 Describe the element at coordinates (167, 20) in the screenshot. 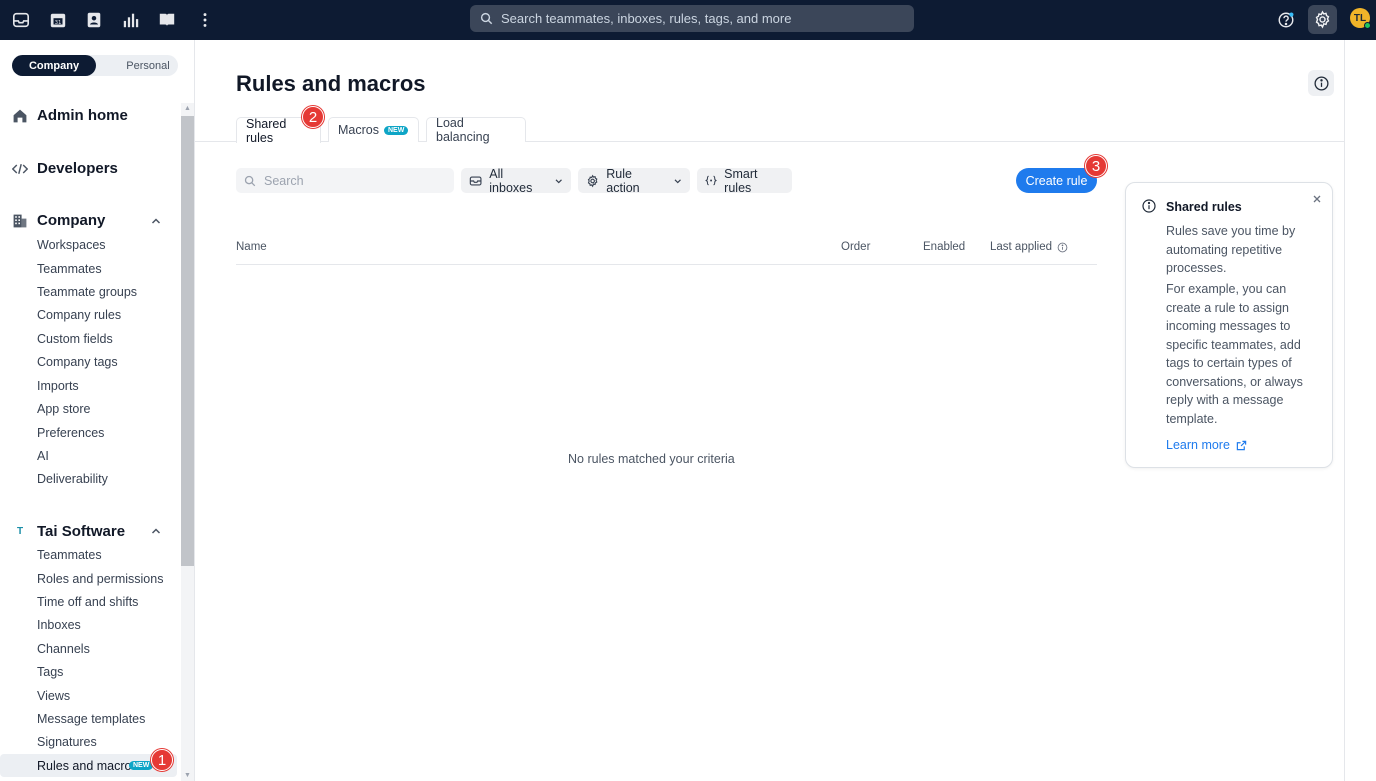

I see `knowledge-base-icon` at that location.